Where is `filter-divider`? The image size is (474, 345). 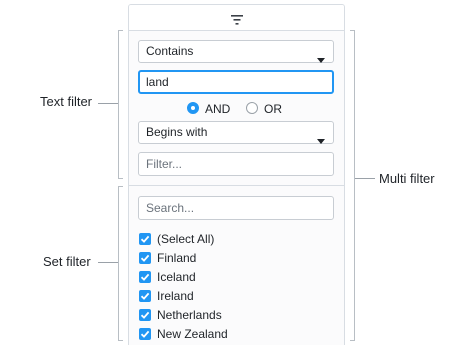 filter-divider is located at coordinates (236, 185).